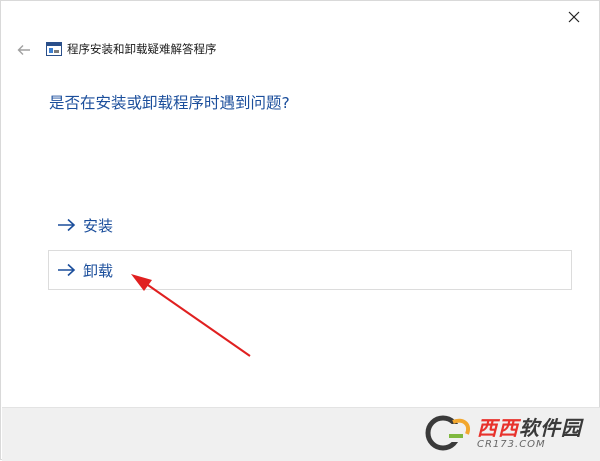  I want to click on back-button, so click(24, 50).